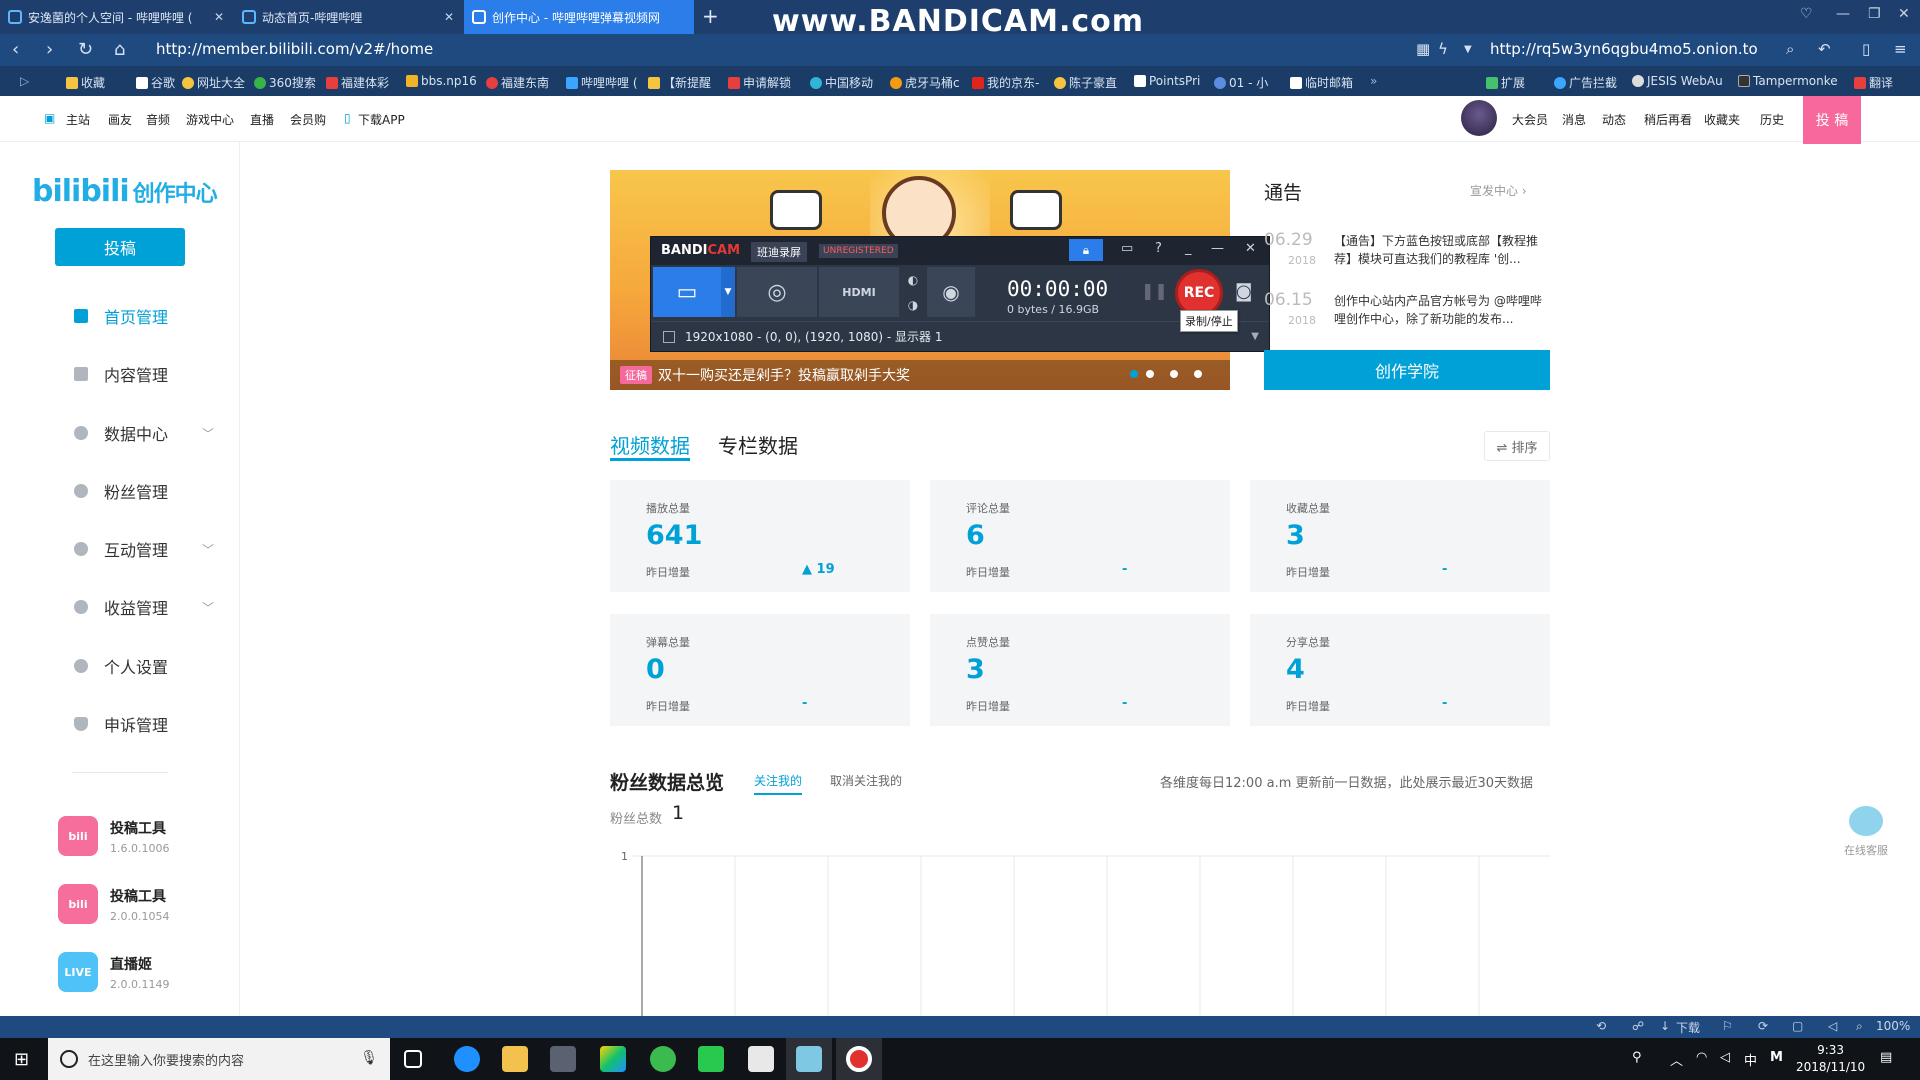 The height and width of the screenshot is (1080, 1920). Describe the element at coordinates (1866, 49) in the screenshot. I see `phone-icon: ▯` at that location.